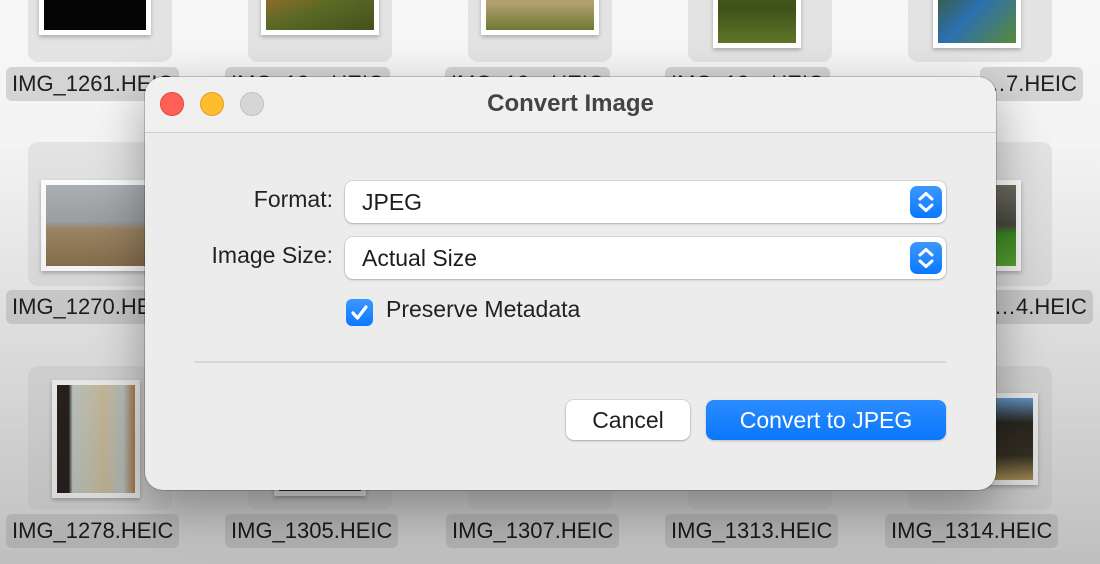 This screenshot has height=564, width=1100. What do you see at coordinates (826, 420) in the screenshot?
I see `convert-button: Convert to JPEG` at bounding box center [826, 420].